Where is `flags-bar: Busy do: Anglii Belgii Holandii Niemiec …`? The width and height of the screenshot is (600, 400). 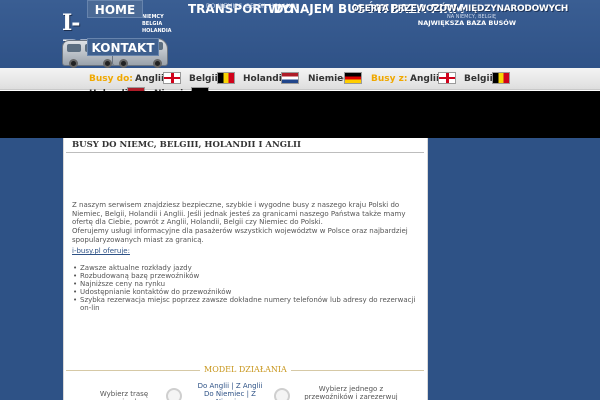 flags-bar: Busy do: Anglii Belgii Holandii Niemiec … is located at coordinates (300, 83).